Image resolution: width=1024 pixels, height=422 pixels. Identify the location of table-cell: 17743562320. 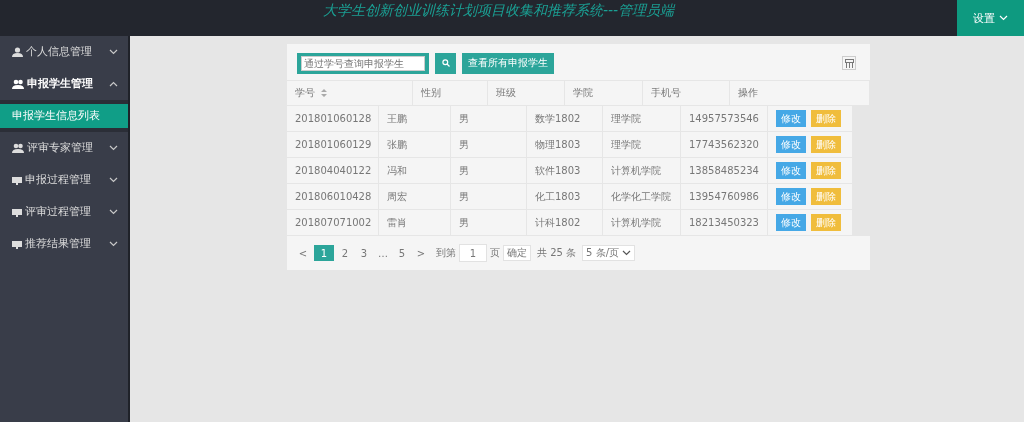
(724, 144).